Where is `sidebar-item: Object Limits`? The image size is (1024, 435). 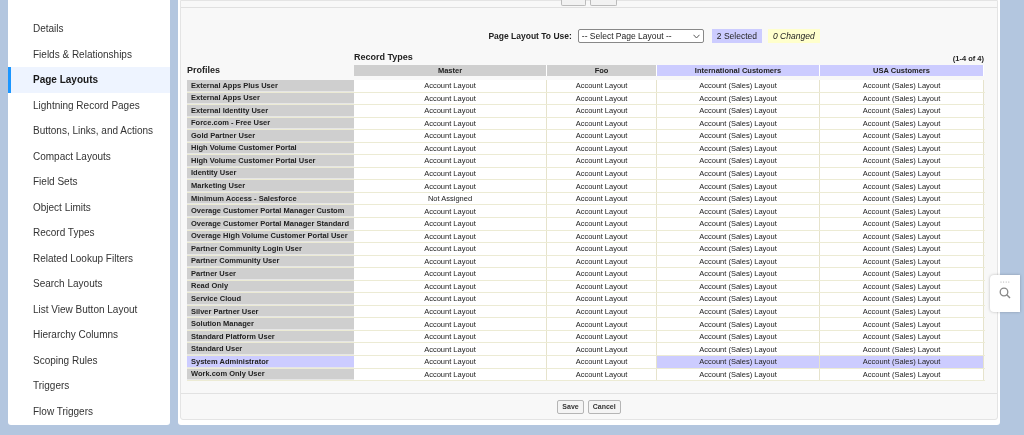
sidebar-item: Object Limits is located at coordinates (89, 207).